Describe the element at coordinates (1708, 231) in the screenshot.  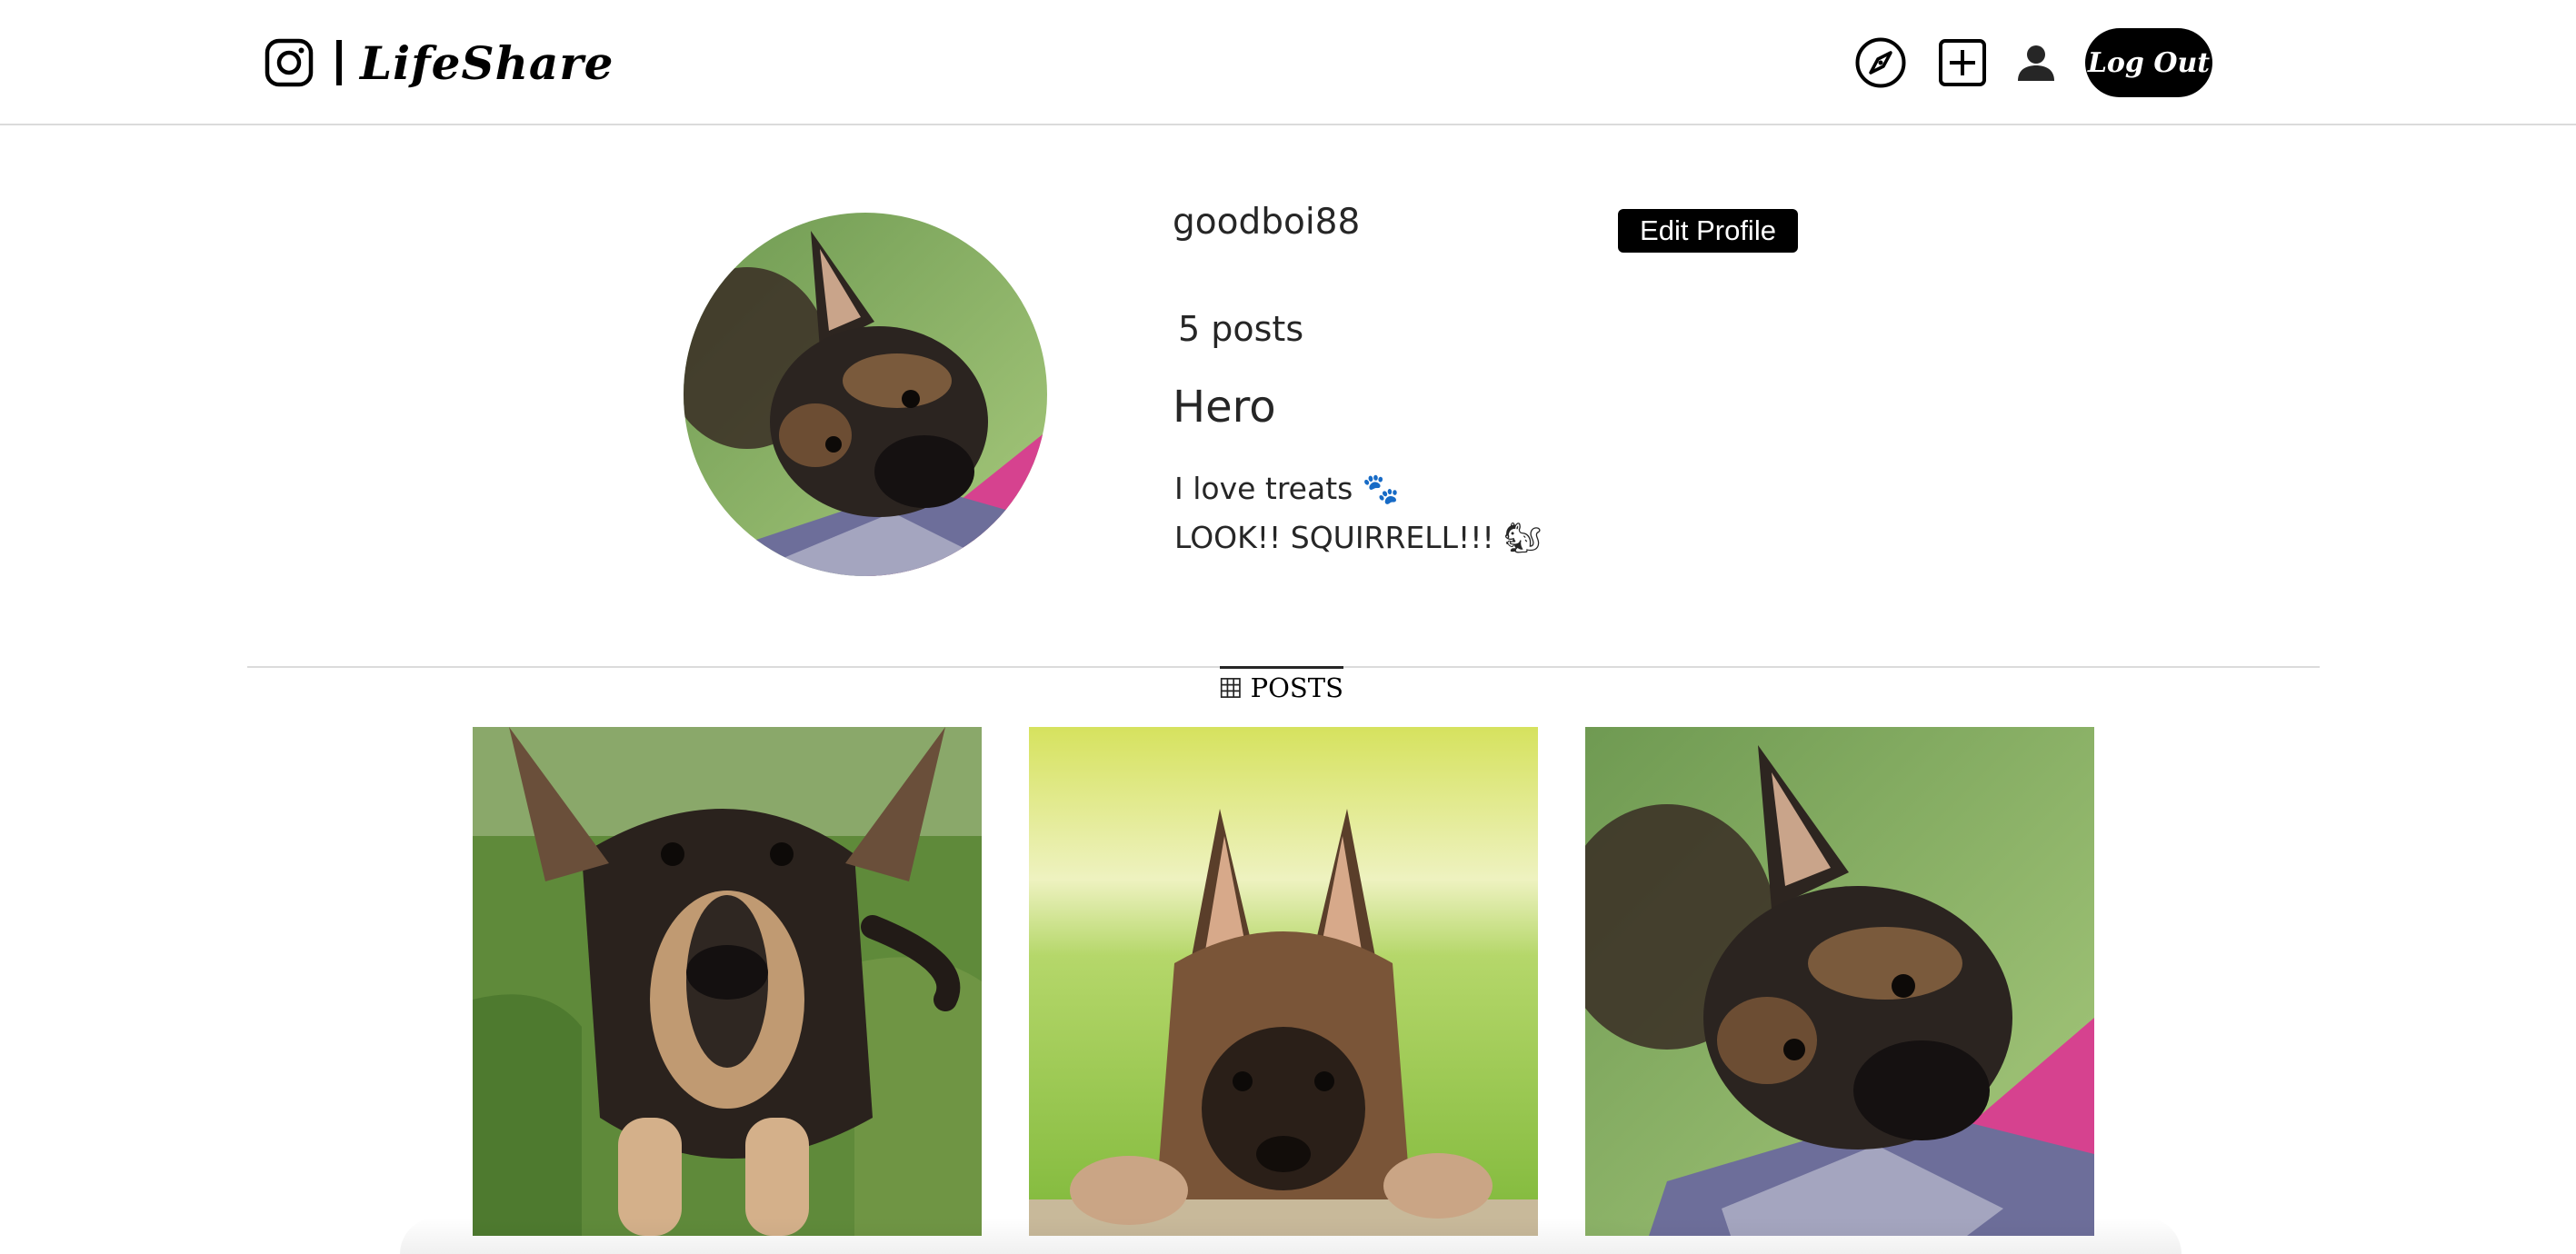
I see `edit-profile-button: Edit Profile` at that location.